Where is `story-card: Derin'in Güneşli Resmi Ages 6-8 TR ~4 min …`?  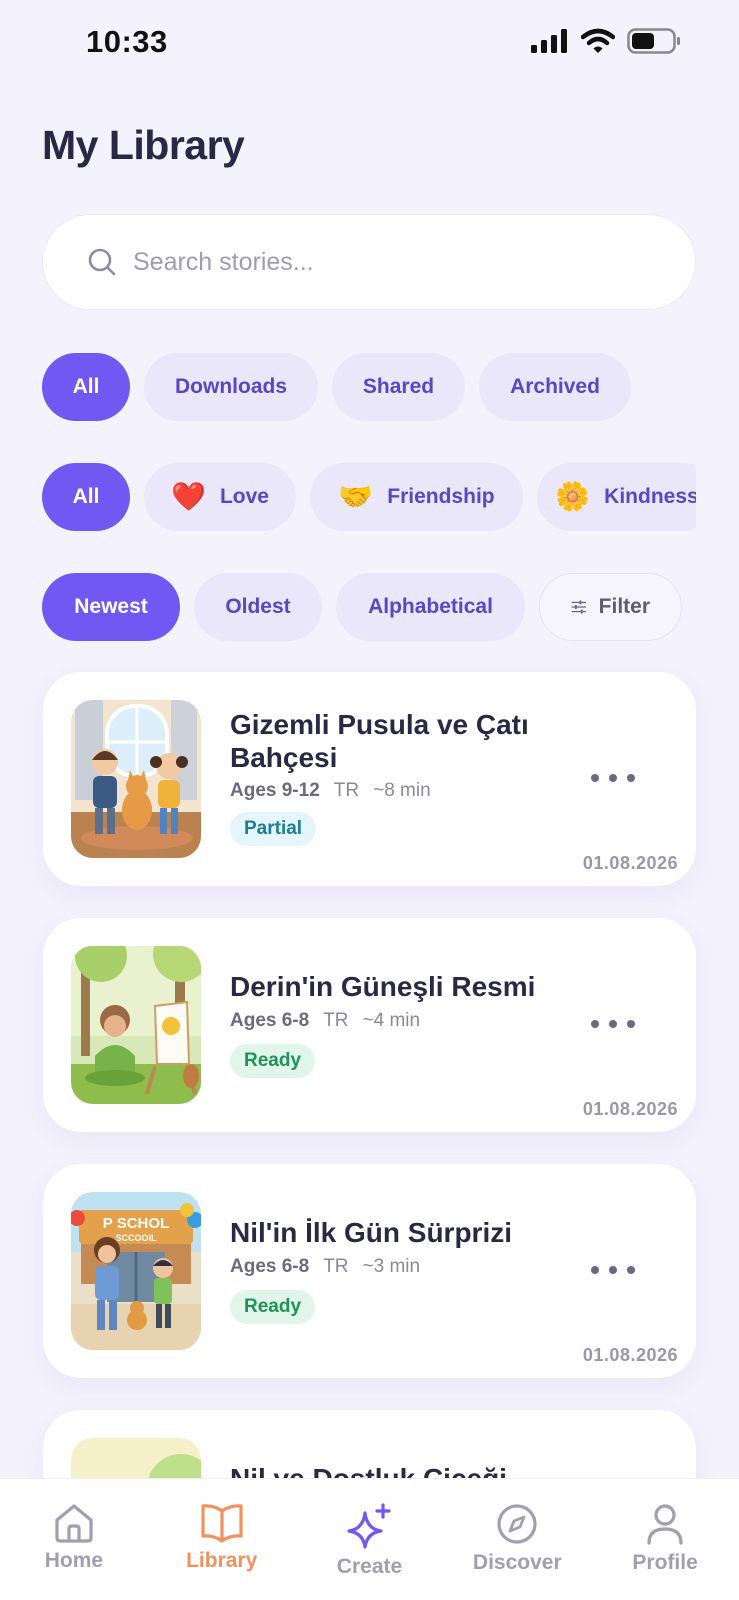 story-card: Derin'in Güneşli Resmi Ages 6-8 TR ~4 min … is located at coordinates (369, 1025).